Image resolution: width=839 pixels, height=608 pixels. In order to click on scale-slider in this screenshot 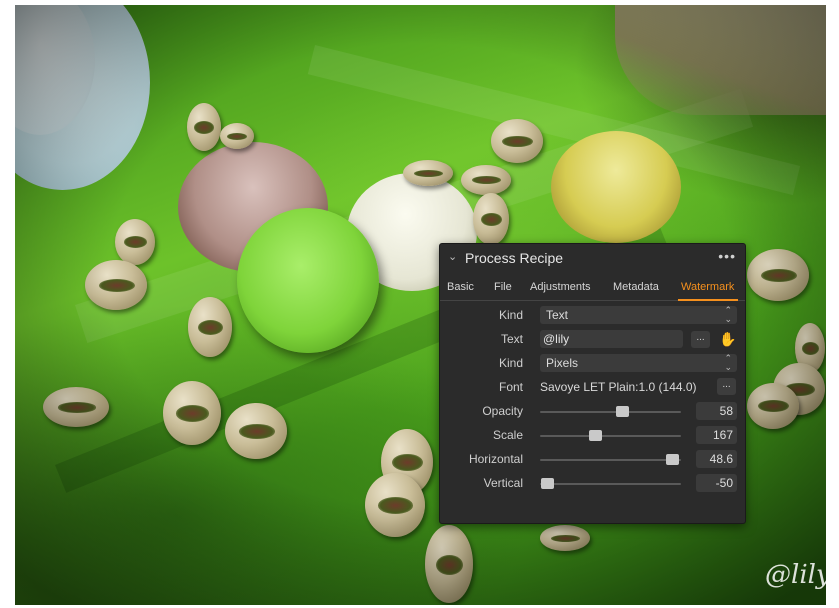, I will do `click(610, 435)`.